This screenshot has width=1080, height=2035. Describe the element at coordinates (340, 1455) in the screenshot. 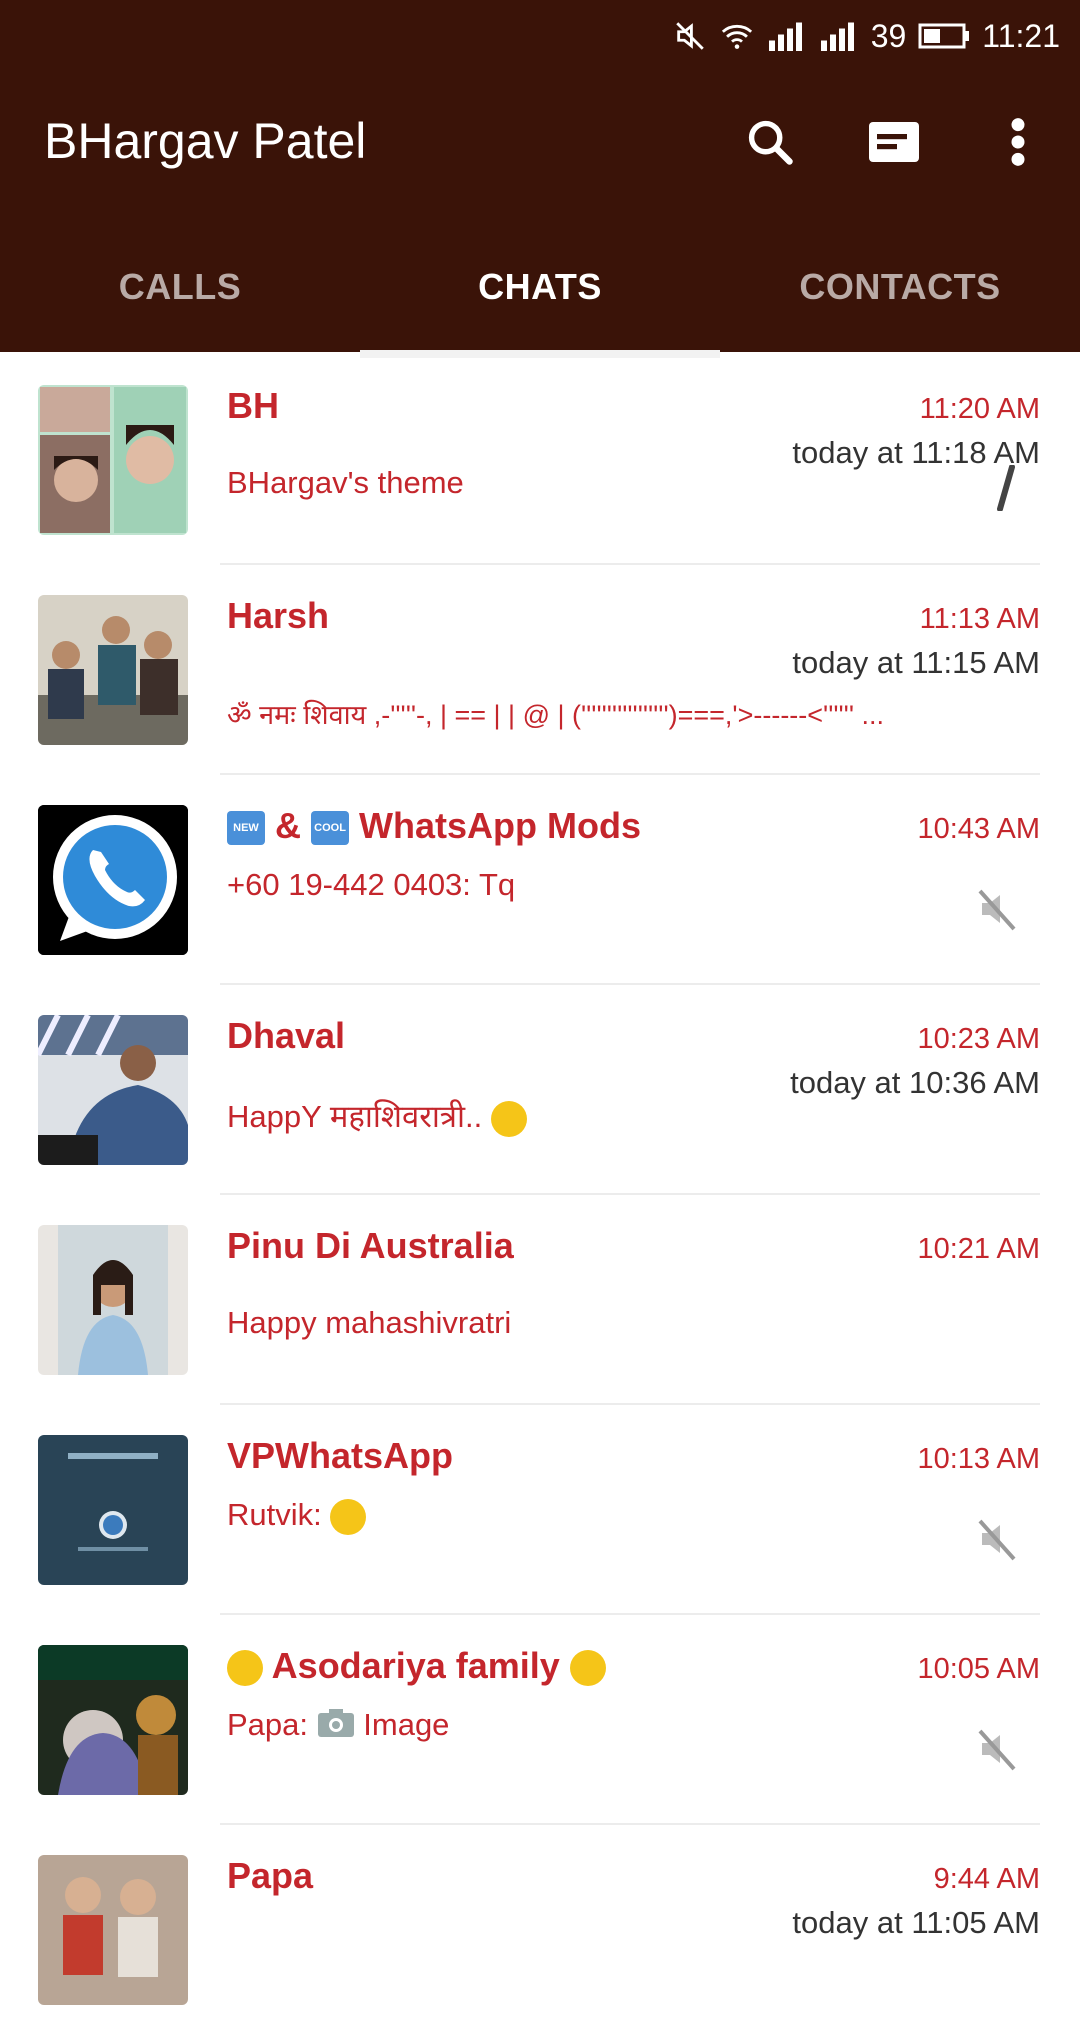

I see `chat-name: VPWhatsApp` at that location.